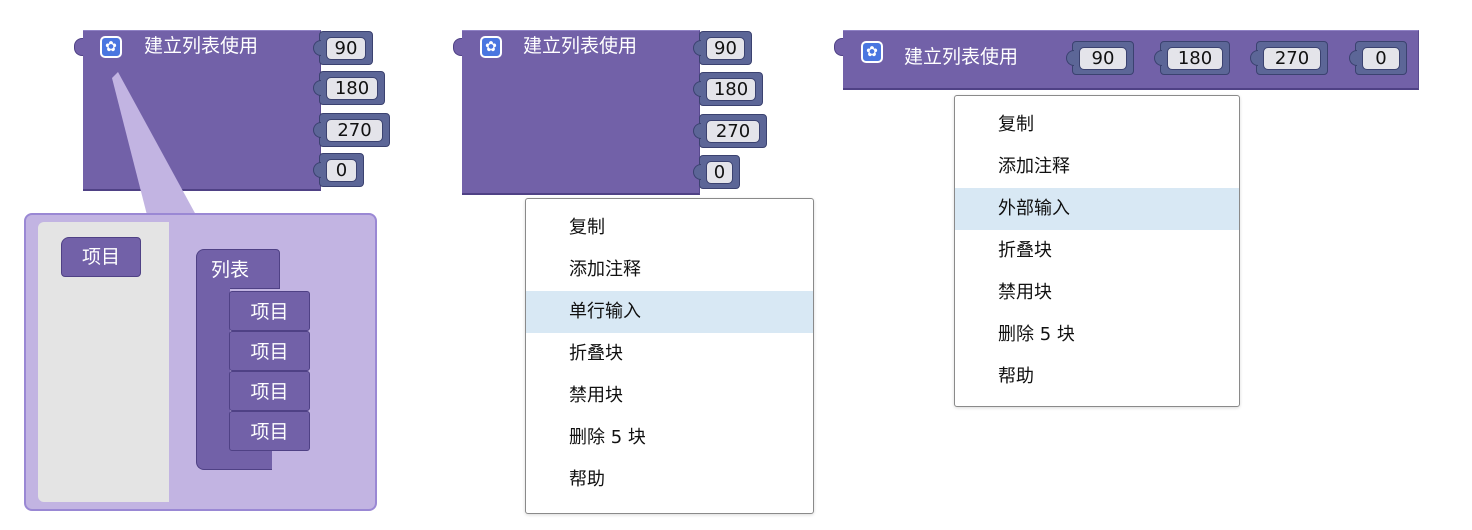 Image resolution: width=1472 pixels, height=530 pixels. Describe the element at coordinates (101, 257) in the screenshot. I see `flyout-item-block: 项目` at that location.